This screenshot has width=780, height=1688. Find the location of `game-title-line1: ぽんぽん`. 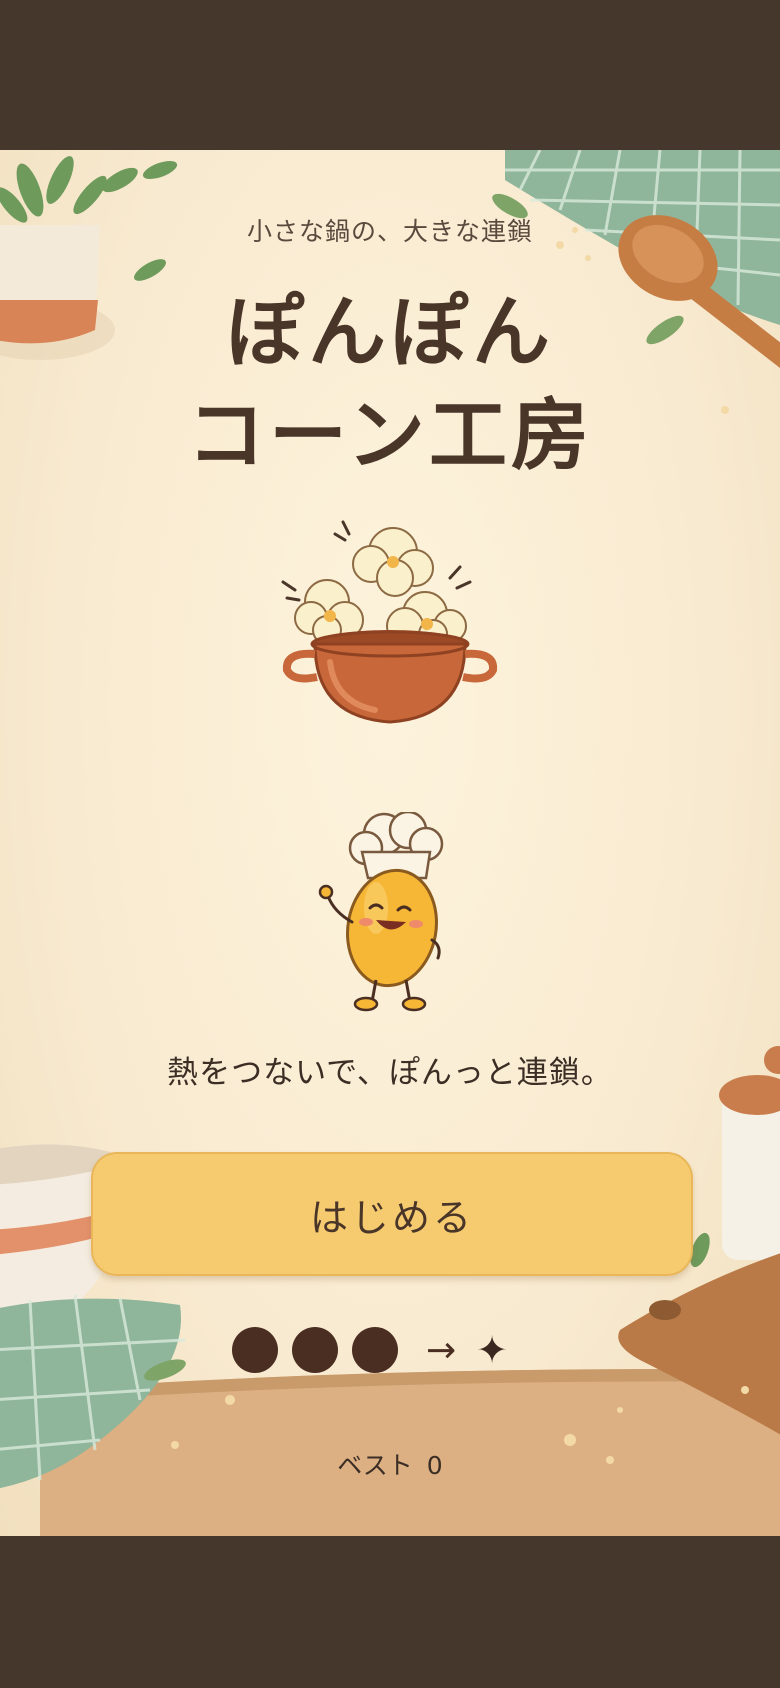

game-title-line1: ぽんぽん is located at coordinates (389, 333).